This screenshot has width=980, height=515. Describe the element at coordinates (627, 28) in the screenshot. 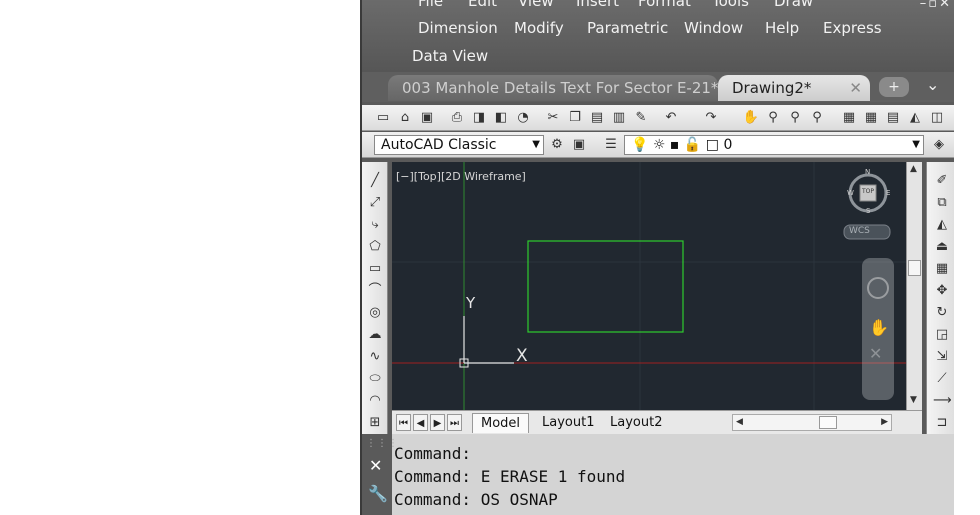

I see `menu-parametric: Parametric` at that location.